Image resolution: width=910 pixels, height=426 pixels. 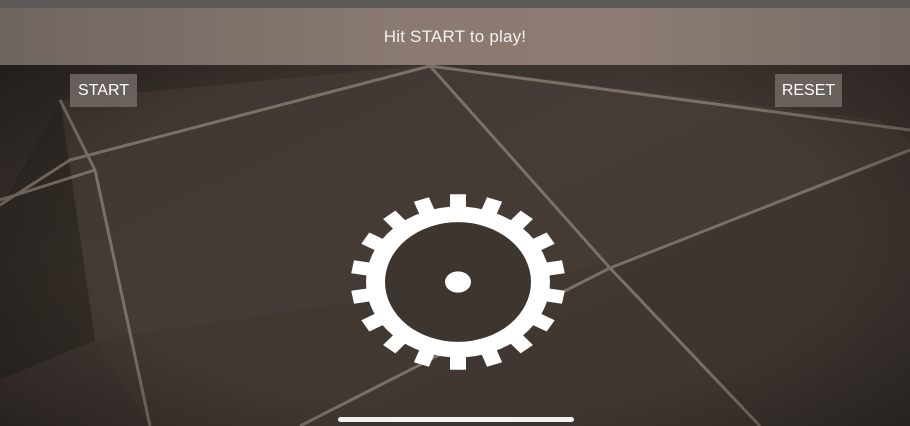 I want to click on banner-message: Hit START to play!, so click(x=455, y=36).